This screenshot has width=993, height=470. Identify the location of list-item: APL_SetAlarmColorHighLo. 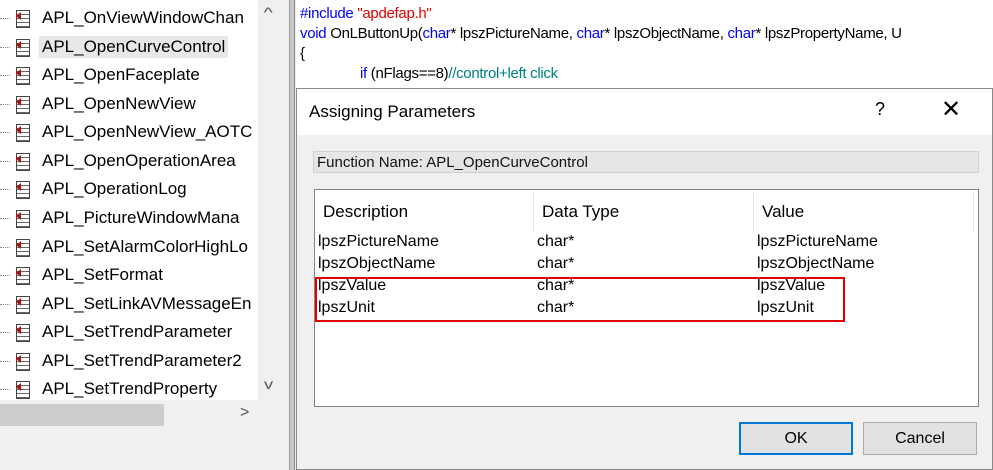
(125, 247).